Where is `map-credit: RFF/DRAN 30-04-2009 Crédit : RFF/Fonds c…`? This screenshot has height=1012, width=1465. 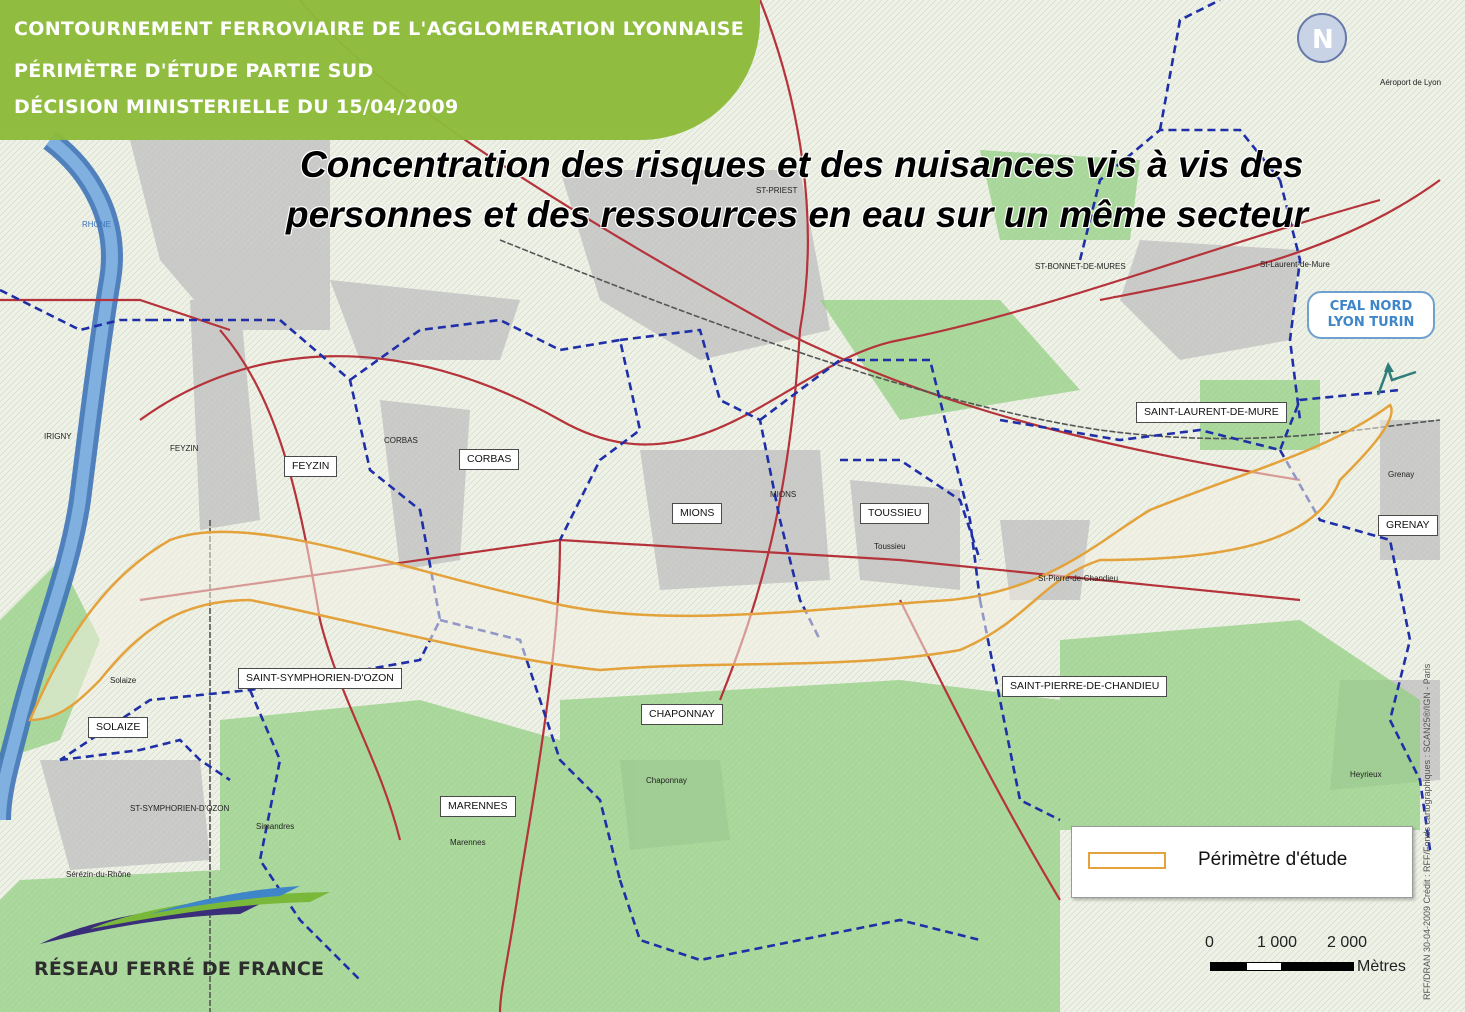
map-credit: RFF/DRAN 30-04-2009 Crédit : RFF/Fonds c… is located at coordinates (1427, 831).